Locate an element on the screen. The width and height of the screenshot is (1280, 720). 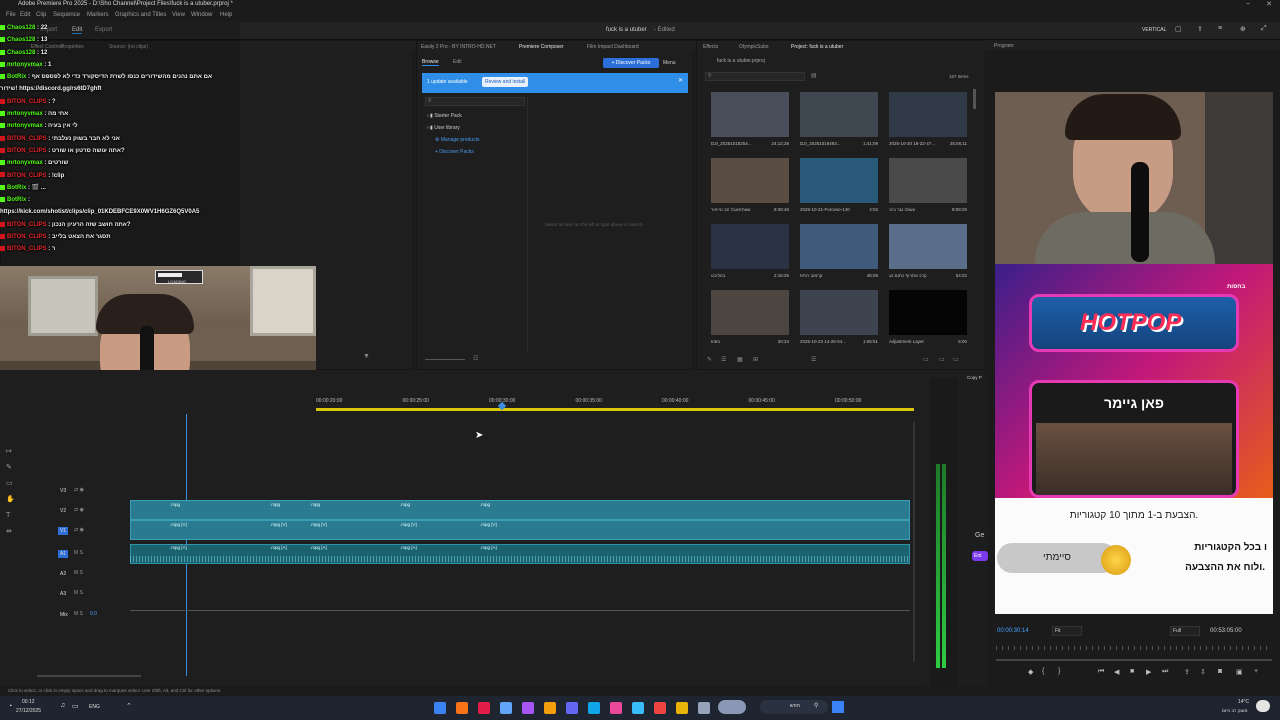
project-item: Adjustment Layer 5:00 is located at coordinates (928, 320).